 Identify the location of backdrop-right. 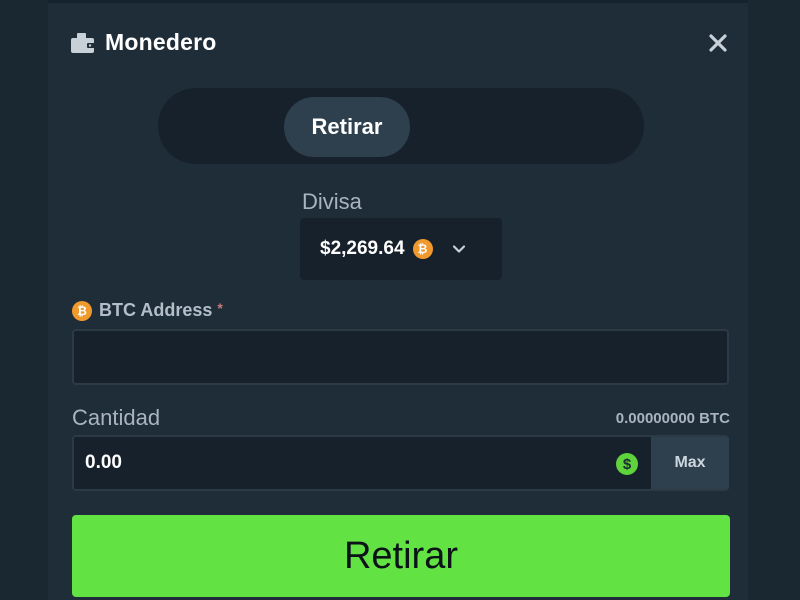
(774, 300).